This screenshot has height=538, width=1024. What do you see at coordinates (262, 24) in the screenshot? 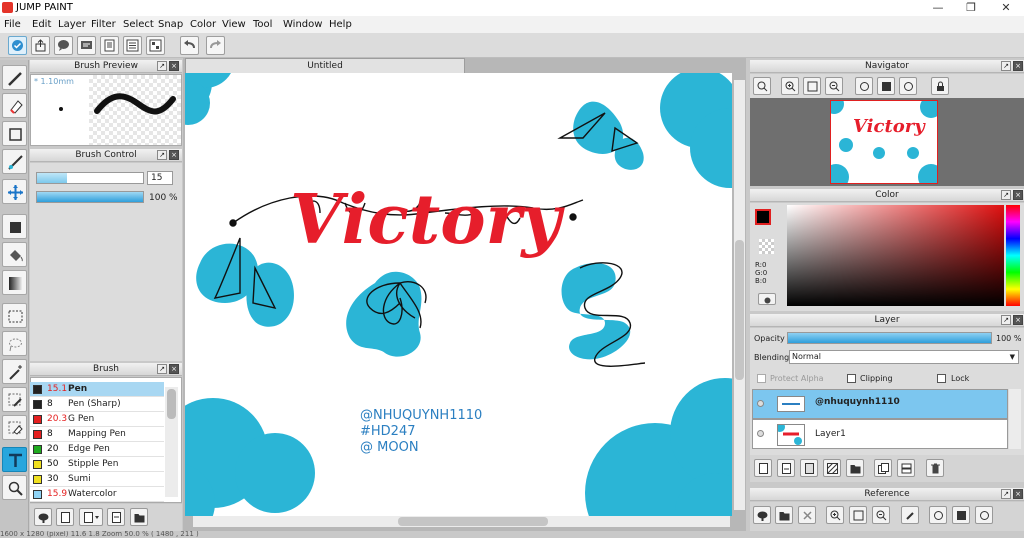
I see `menu-tool: Tool` at bounding box center [262, 24].